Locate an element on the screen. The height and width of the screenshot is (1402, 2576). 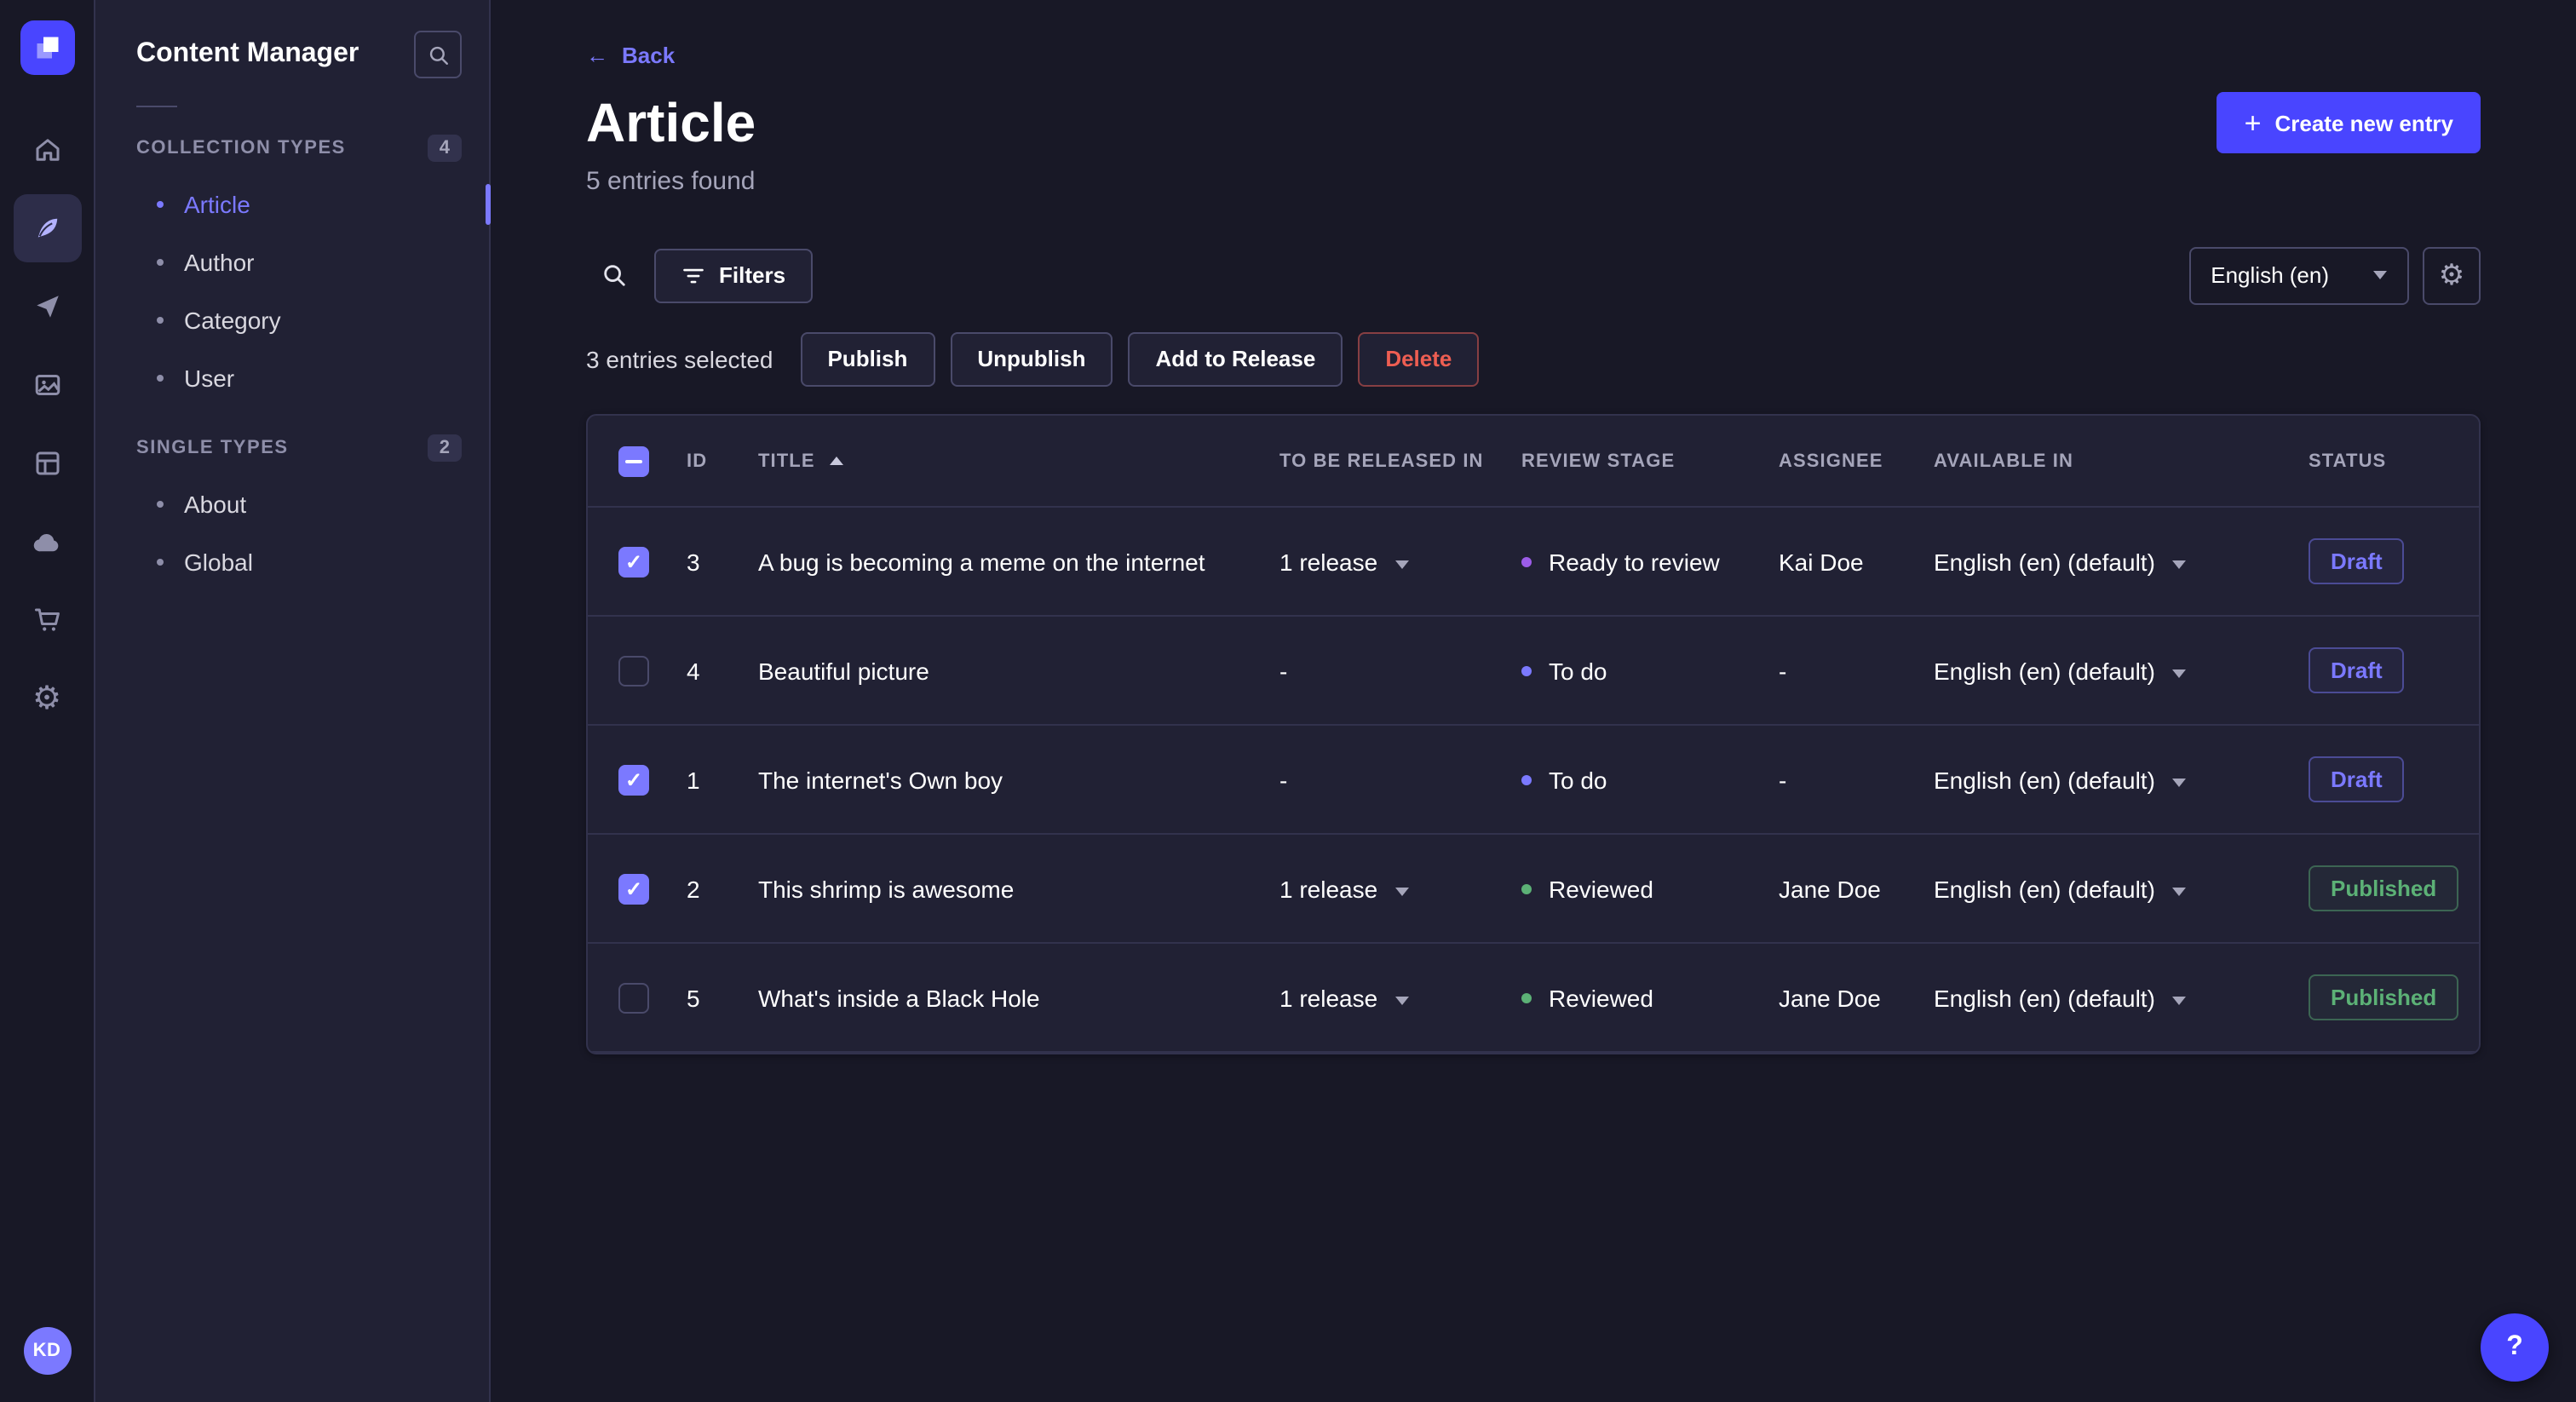
back-label: Back is located at coordinates (649, 55).